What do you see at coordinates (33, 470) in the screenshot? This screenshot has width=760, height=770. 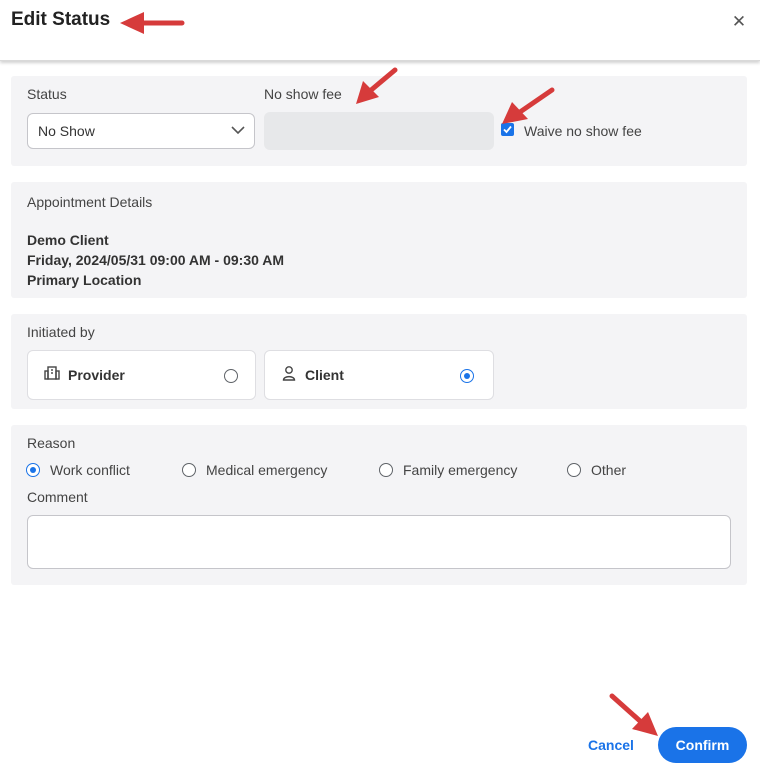 I see `reason-radio-work-conflict` at bounding box center [33, 470].